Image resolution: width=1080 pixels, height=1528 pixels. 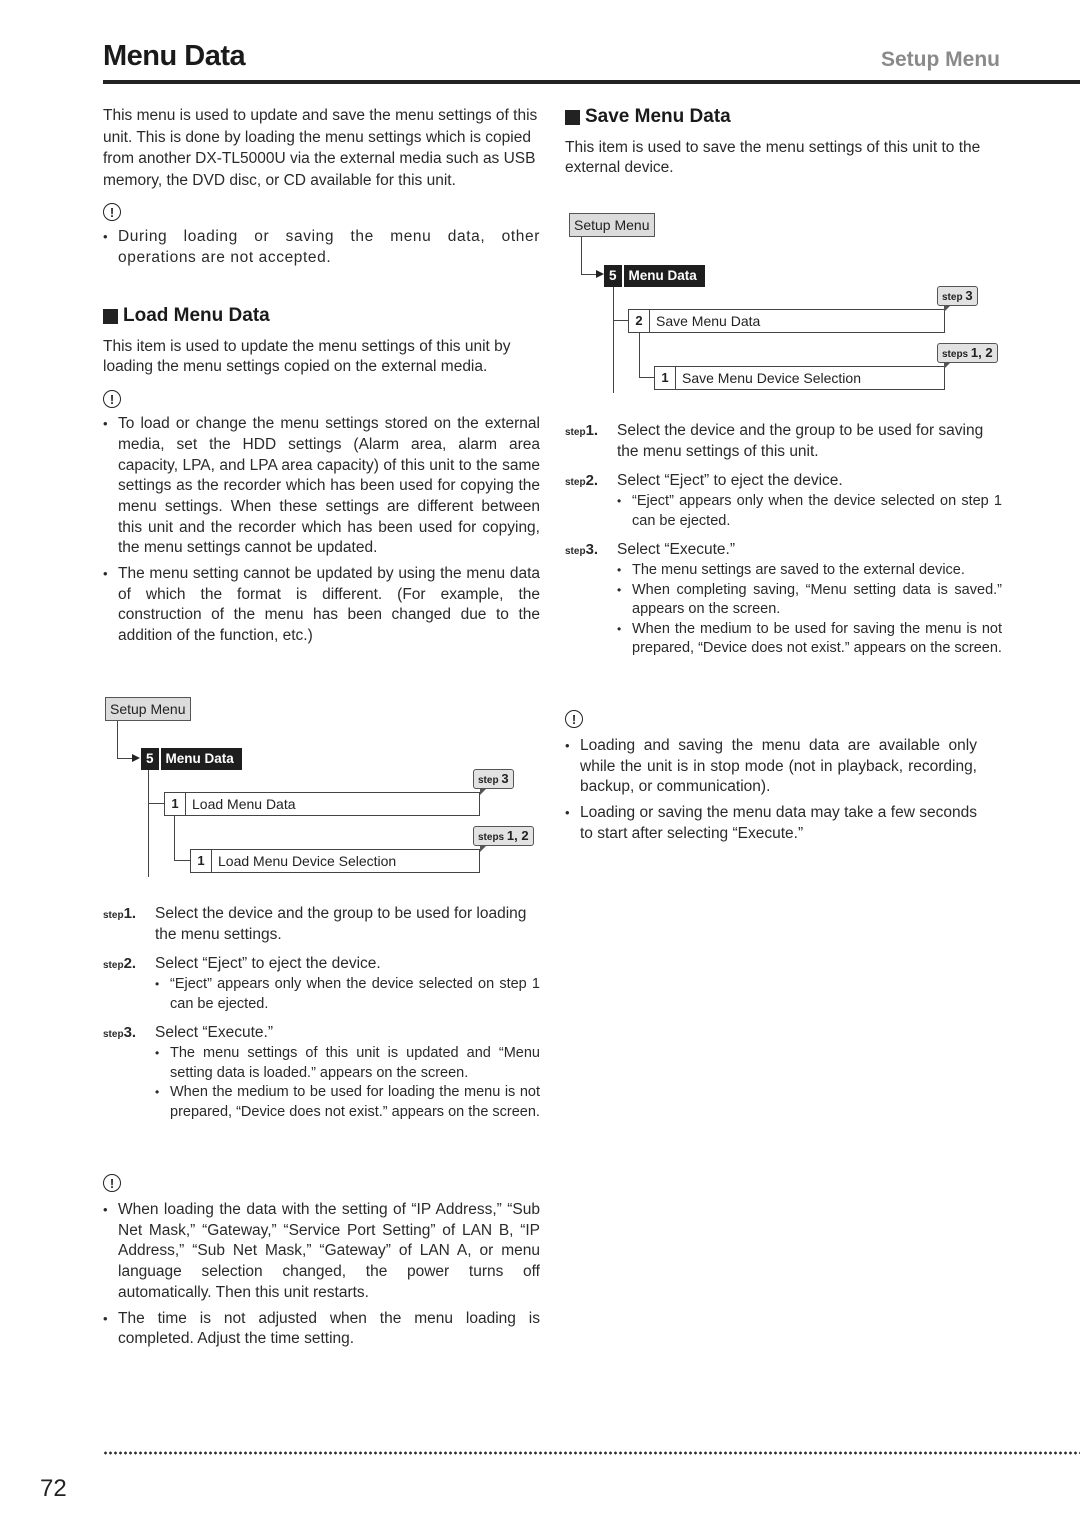 I want to click on step-number: 2., so click(x=130, y=964).